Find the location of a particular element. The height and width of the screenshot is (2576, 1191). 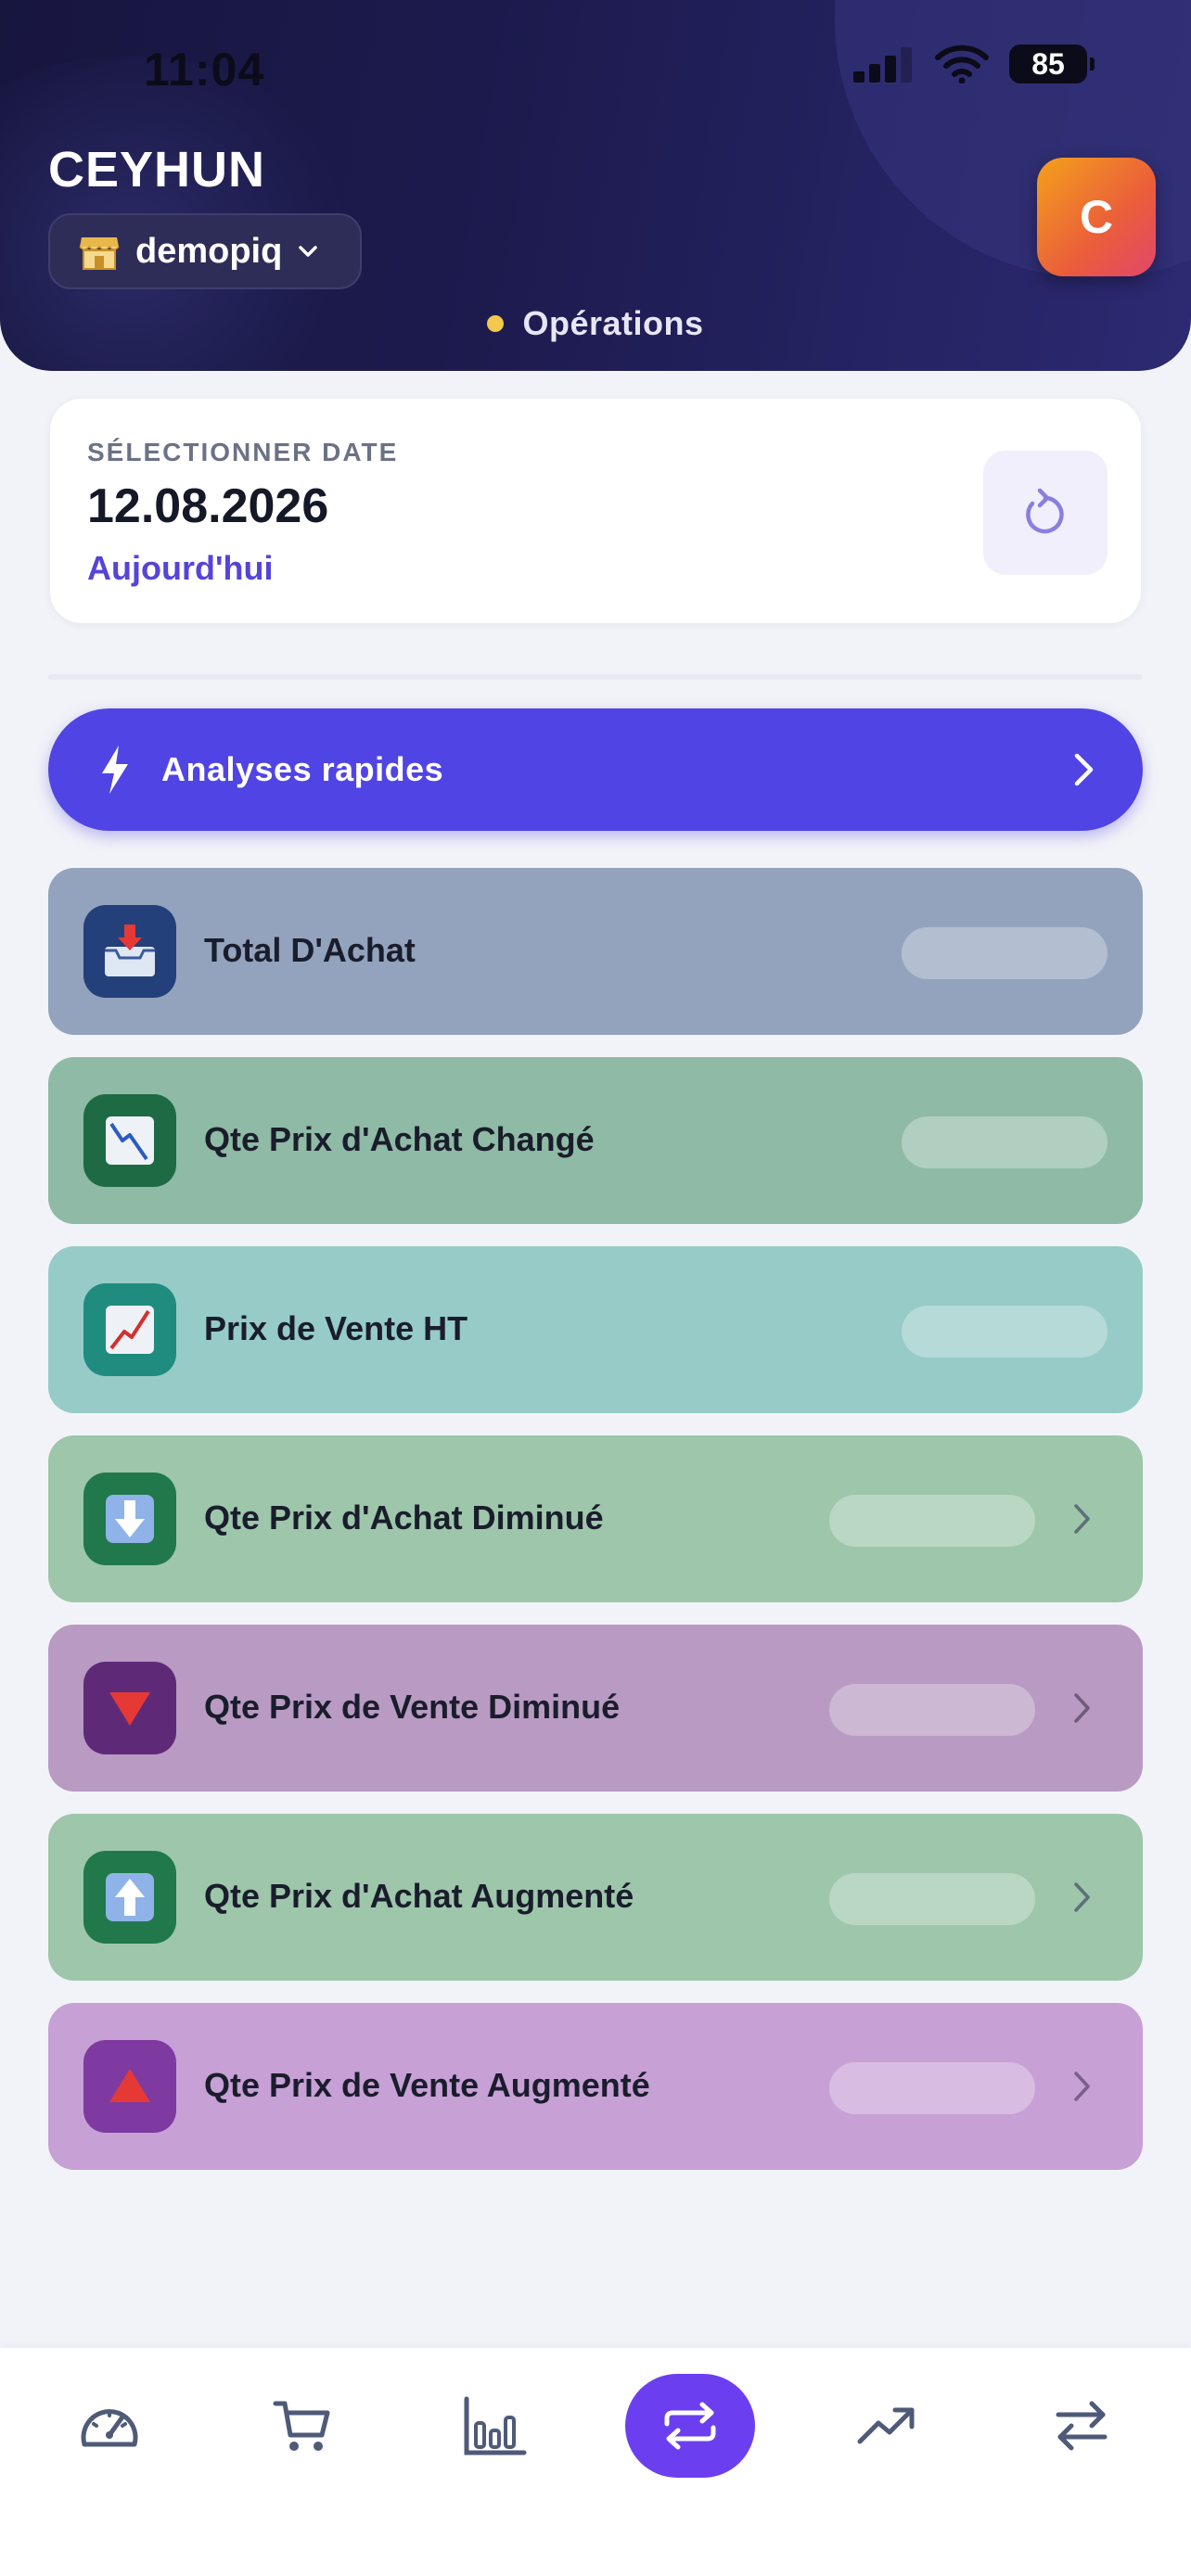

section-title: Opérations is located at coordinates (613, 323).